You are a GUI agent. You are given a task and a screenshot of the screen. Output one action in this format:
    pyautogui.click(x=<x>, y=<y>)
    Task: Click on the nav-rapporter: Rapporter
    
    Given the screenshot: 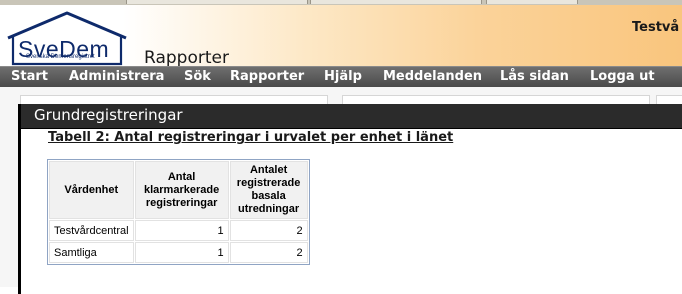 What is the action you would take?
    pyautogui.click(x=267, y=76)
    